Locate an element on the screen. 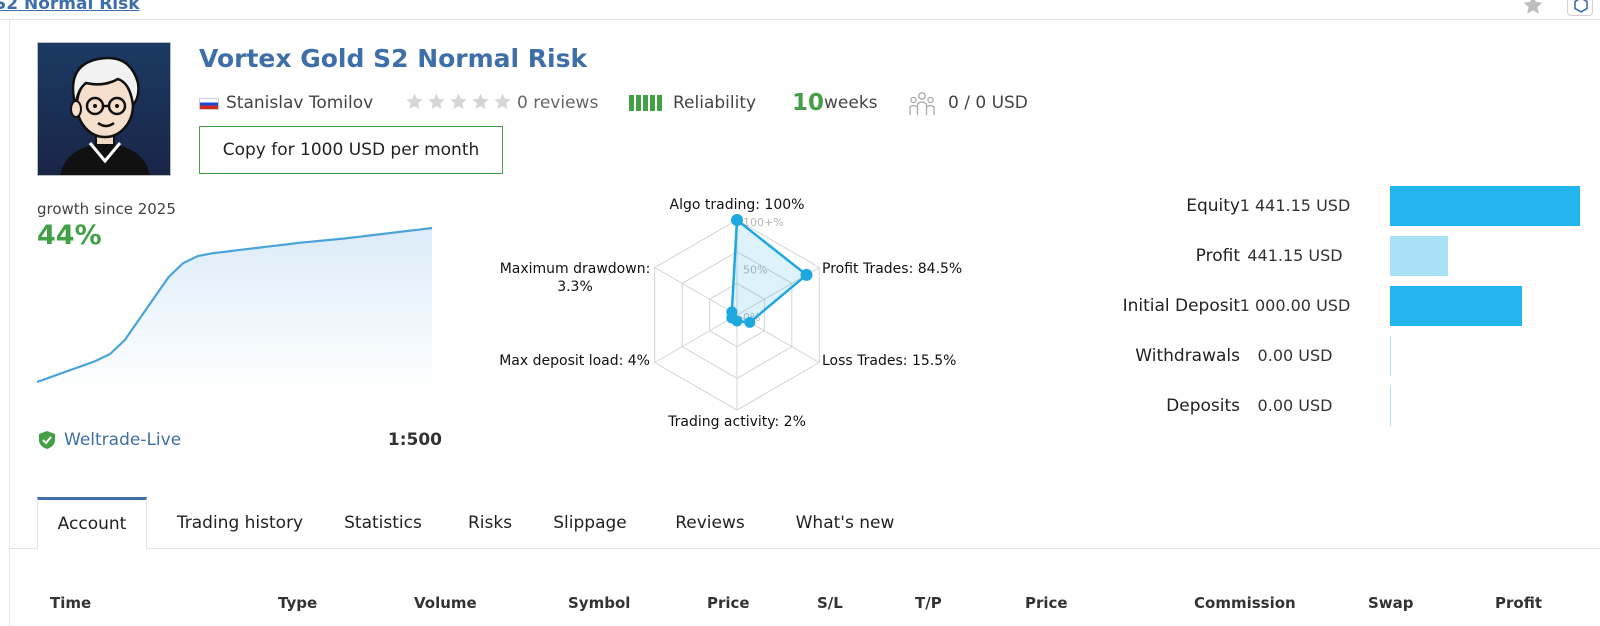 This screenshot has height=626, width=1600. financial-value: 1 000.00 USD is located at coordinates (1295, 305).